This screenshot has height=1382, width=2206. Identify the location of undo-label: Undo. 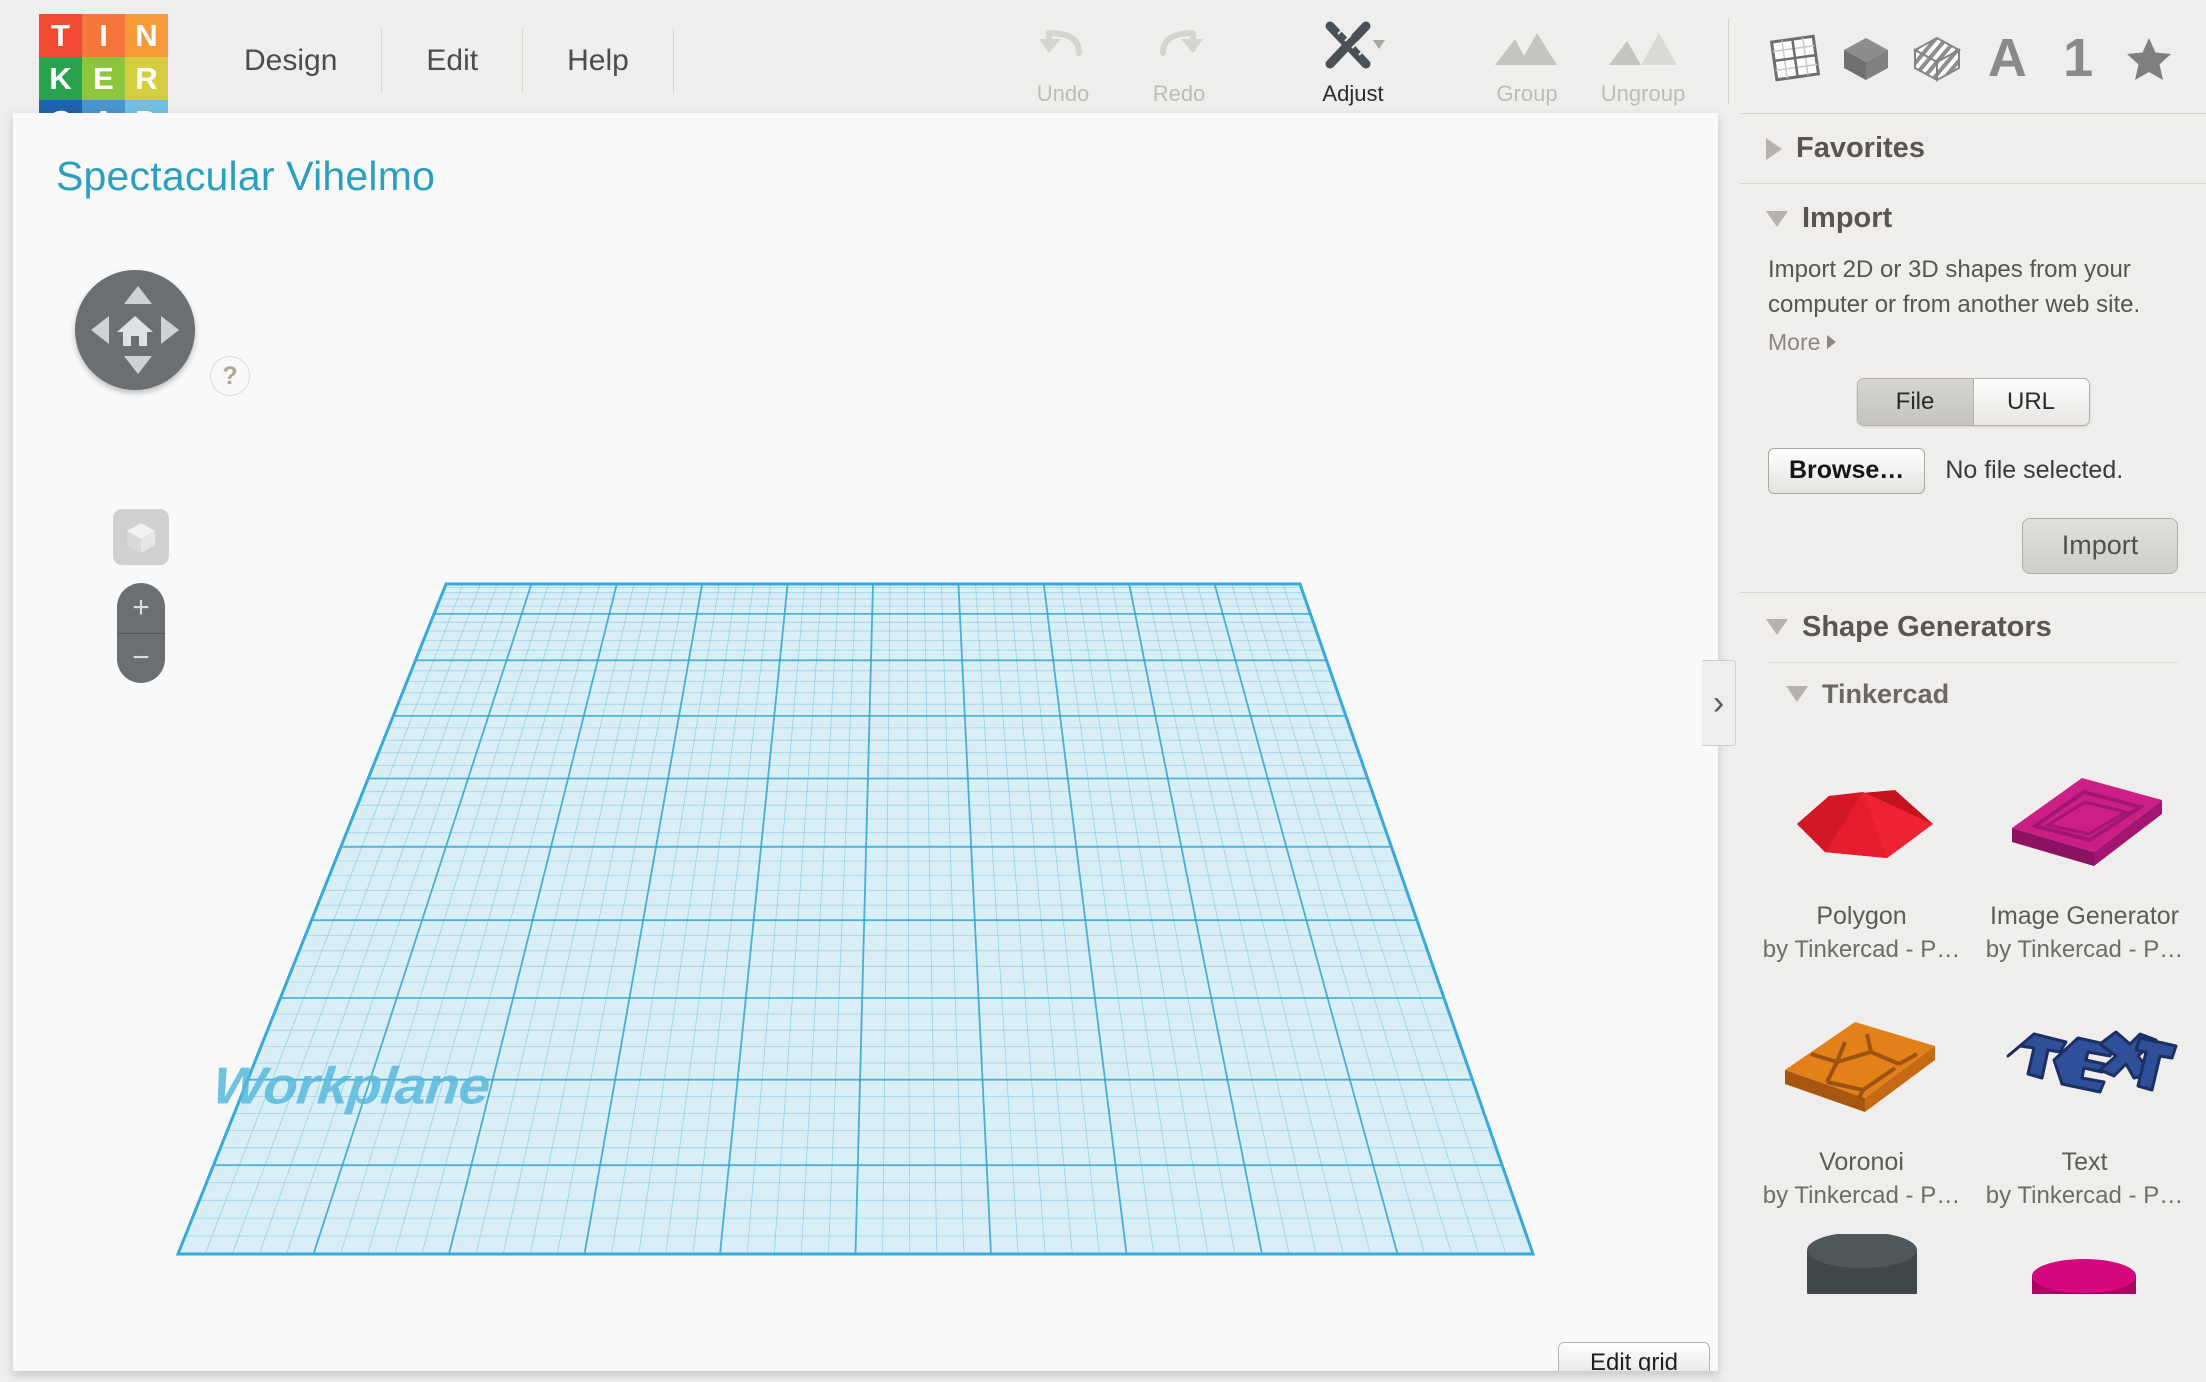
(1063, 93).